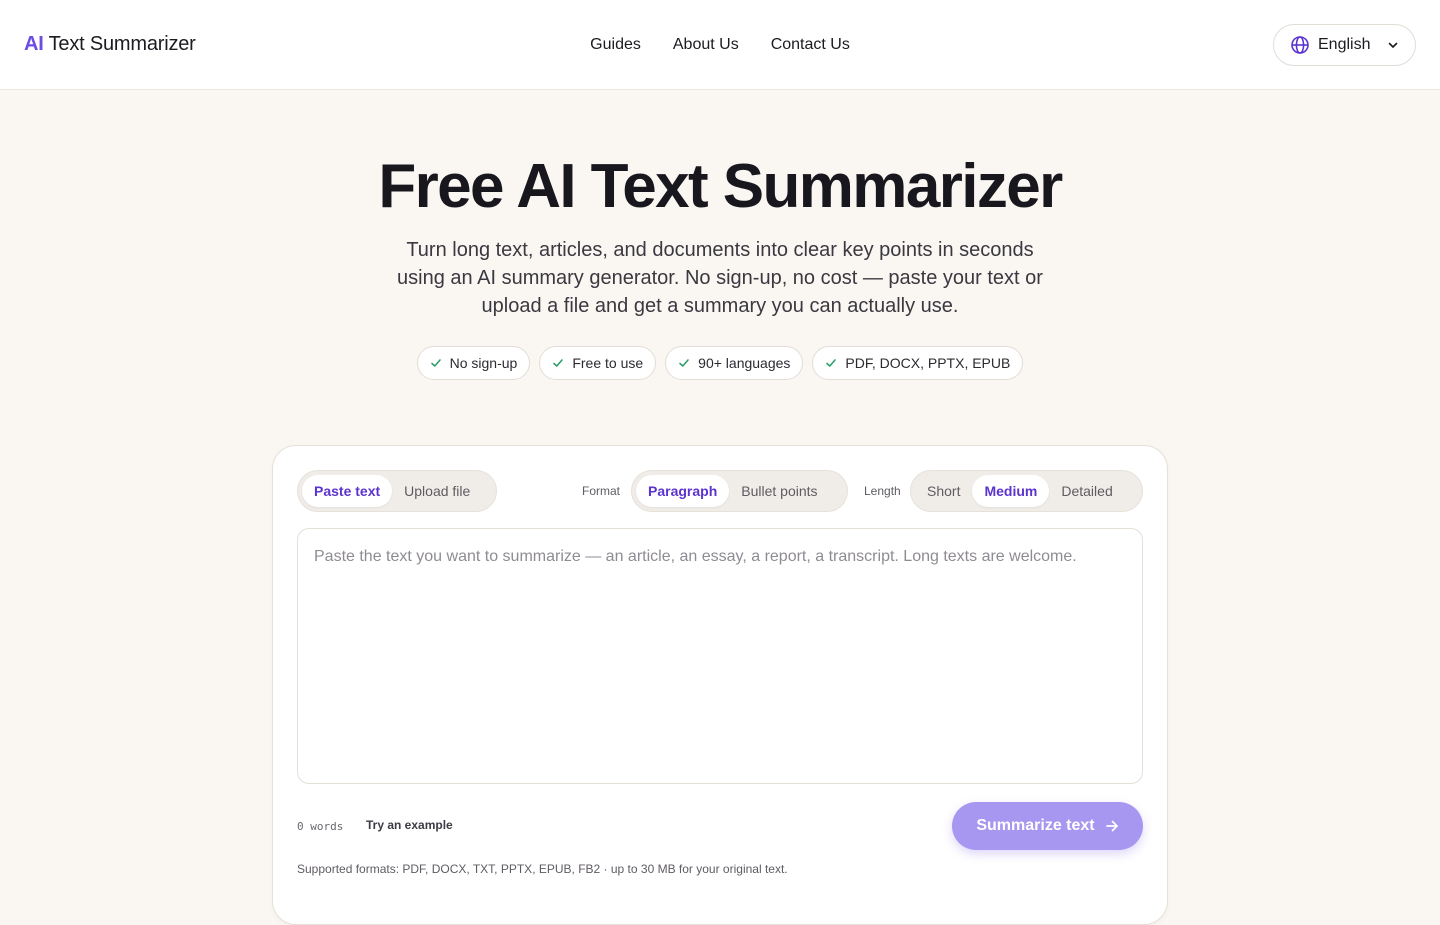 The height and width of the screenshot is (925, 1440). I want to click on page-title: Free AI Text Summarizer, so click(720, 186).